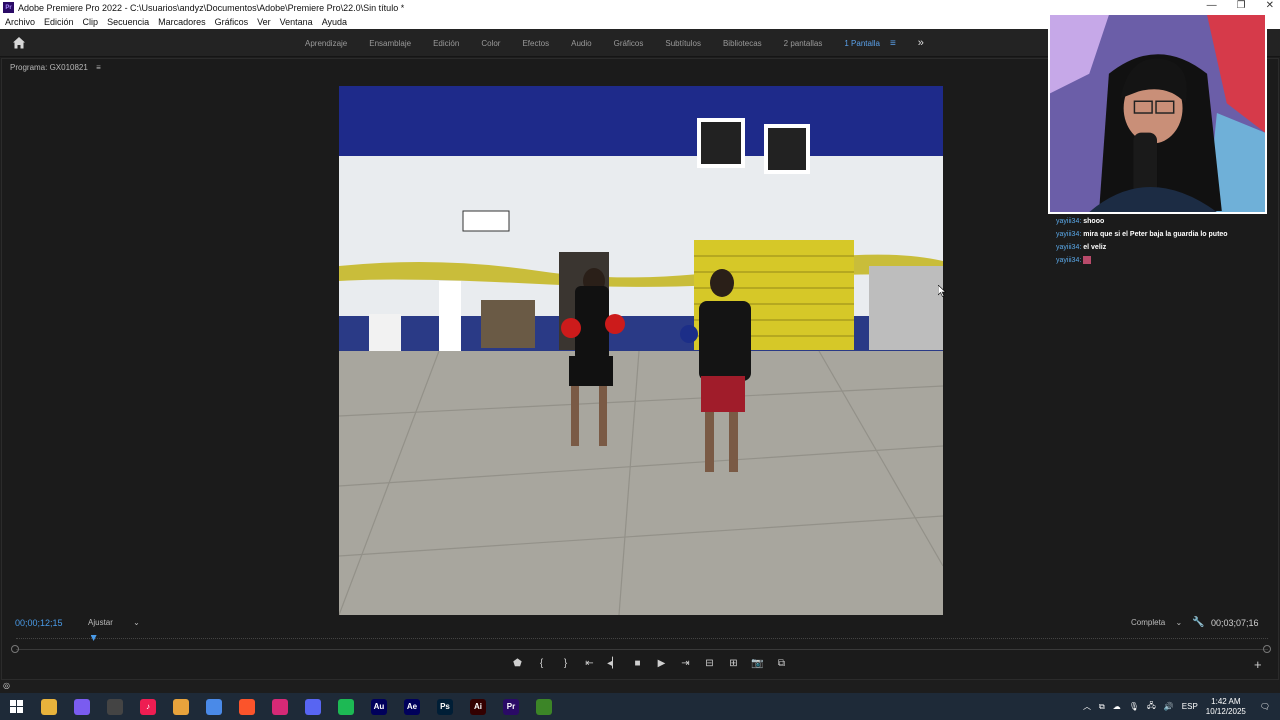 The height and width of the screenshot is (720, 1280). What do you see at coordinates (182, 22) in the screenshot?
I see `menu-marcadores: Marcadores` at bounding box center [182, 22].